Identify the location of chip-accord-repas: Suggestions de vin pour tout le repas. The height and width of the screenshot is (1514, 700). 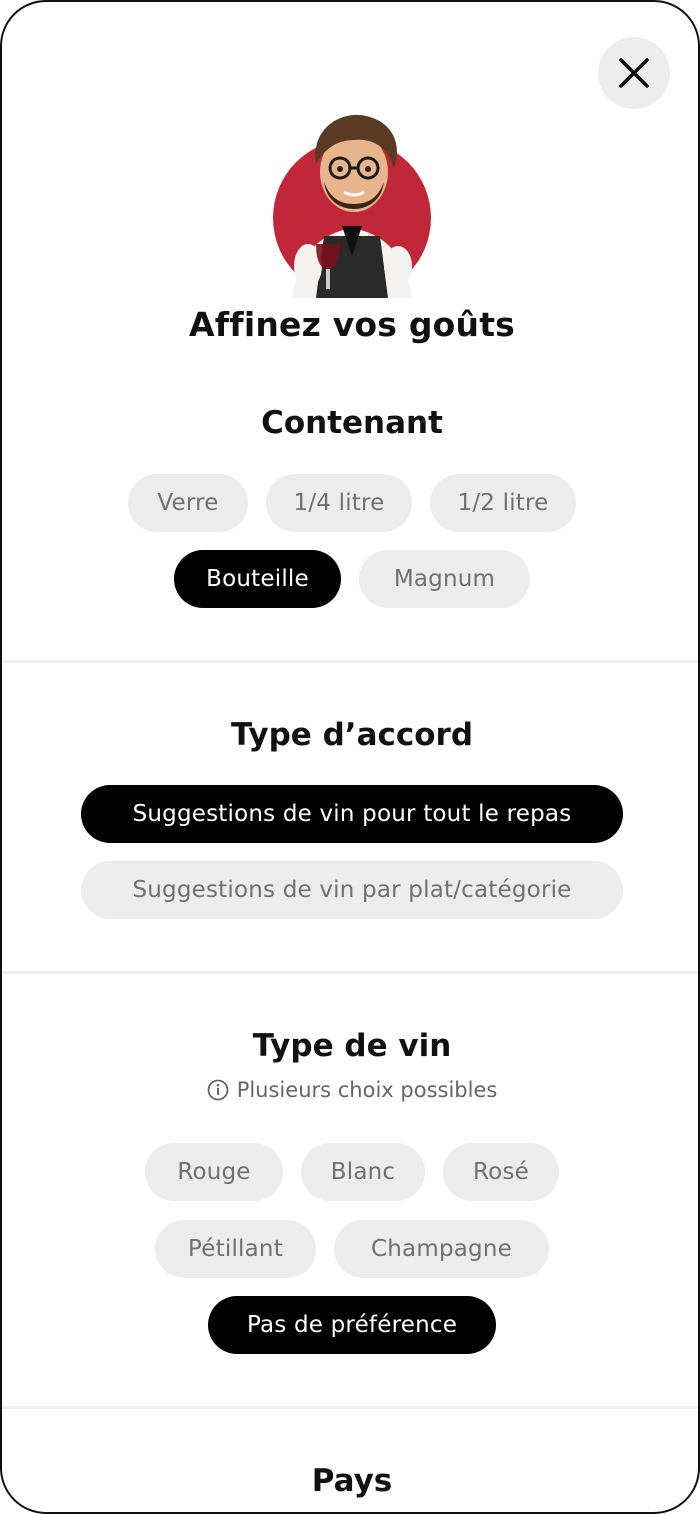
(352, 814).